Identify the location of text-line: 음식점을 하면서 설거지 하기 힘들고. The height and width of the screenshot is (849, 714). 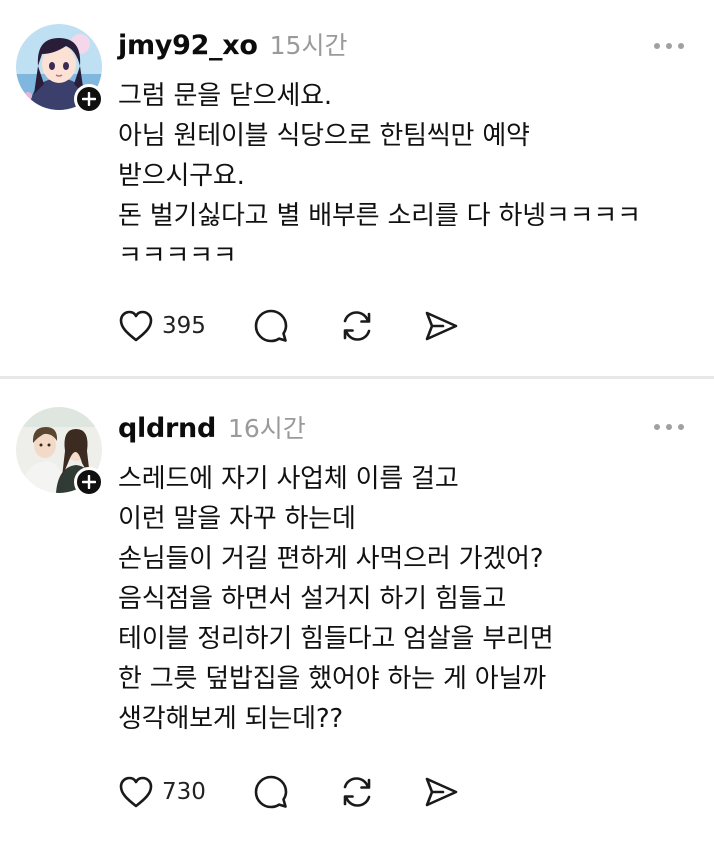
(312, 599).